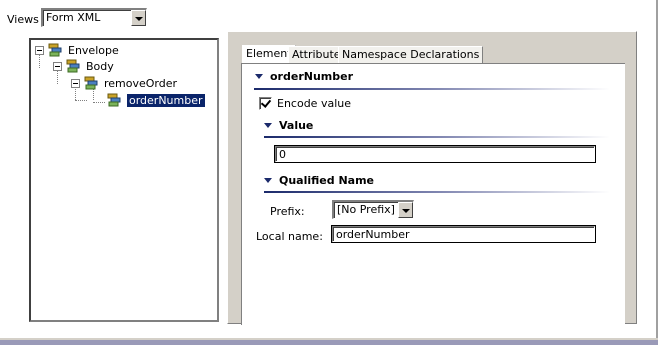  What do you see at coordinates (265, 103) in the screenshot?
I see `encode-value-checkbox` at bounding box center [265, 103].